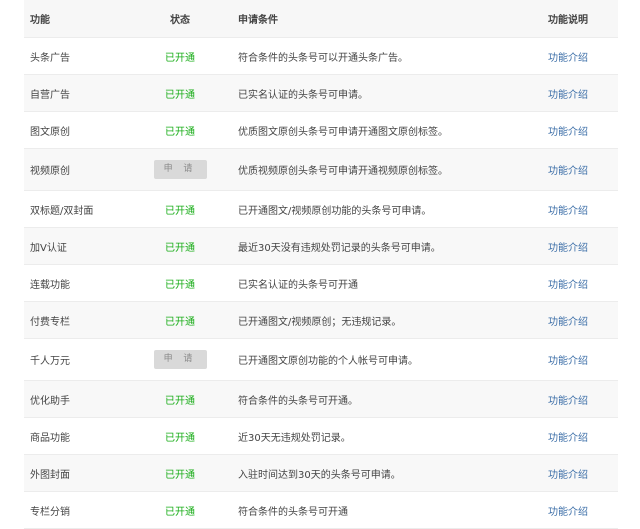 This screenshot has height=529, width=640. What do you see at coordinates (298, 401) in the screenshot?
I see `condition-text: 符合条件的头条号可开通。` at bounding box center [298, 401].